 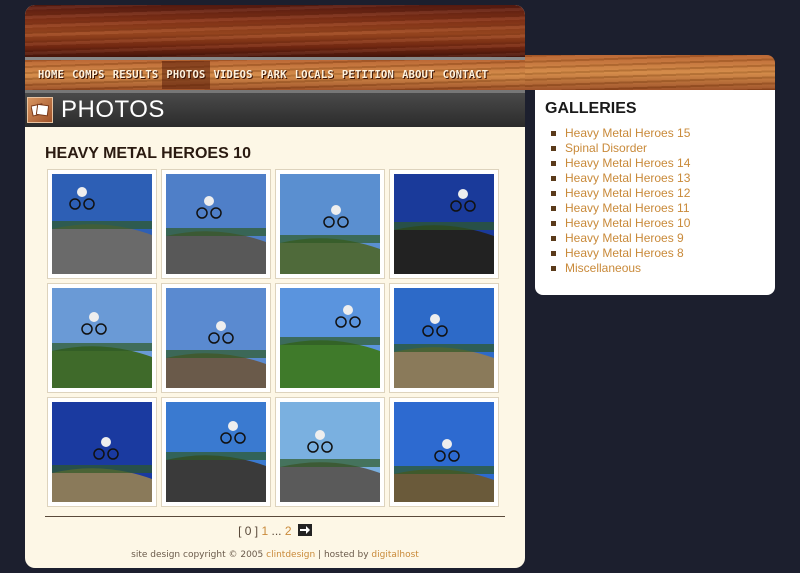 I want to click on divider, so click(x=275, y=516).